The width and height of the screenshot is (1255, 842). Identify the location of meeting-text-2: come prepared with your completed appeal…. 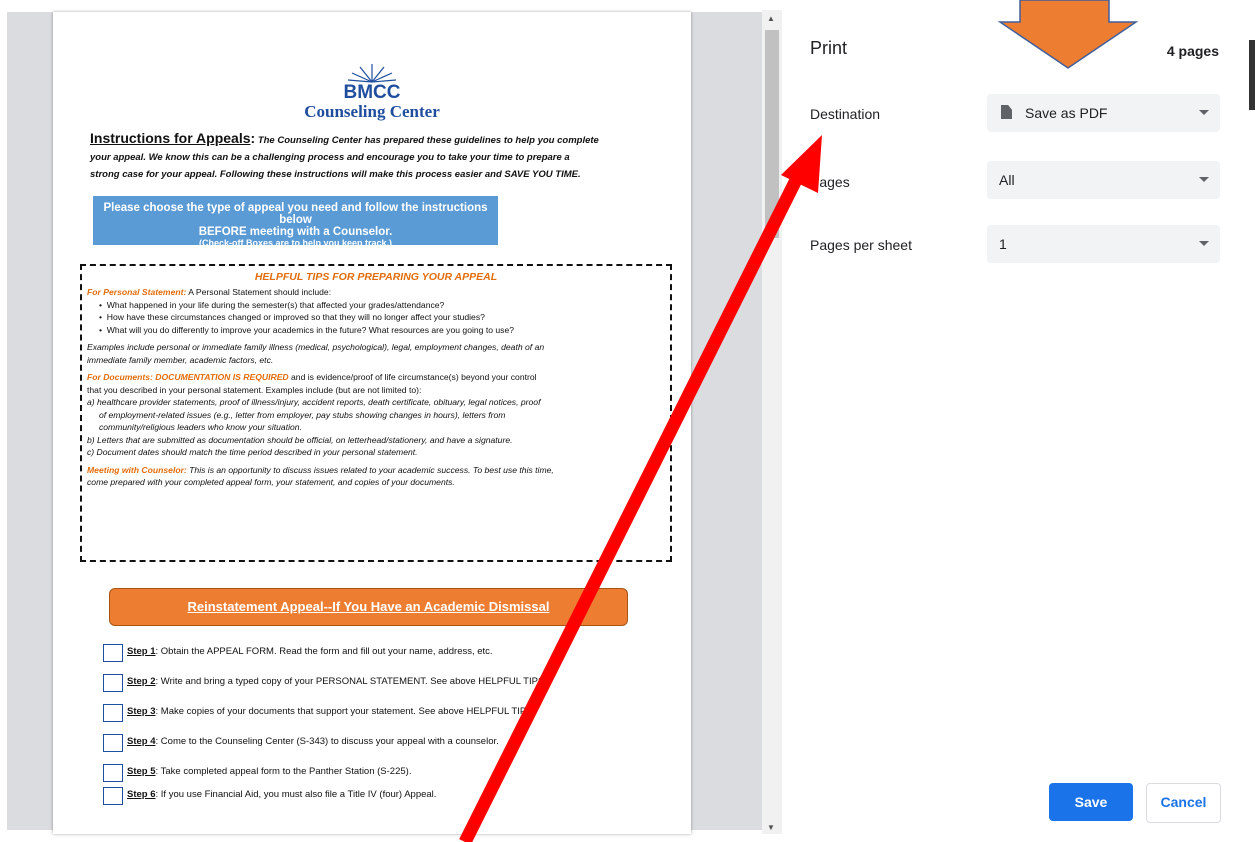
(271, 482).